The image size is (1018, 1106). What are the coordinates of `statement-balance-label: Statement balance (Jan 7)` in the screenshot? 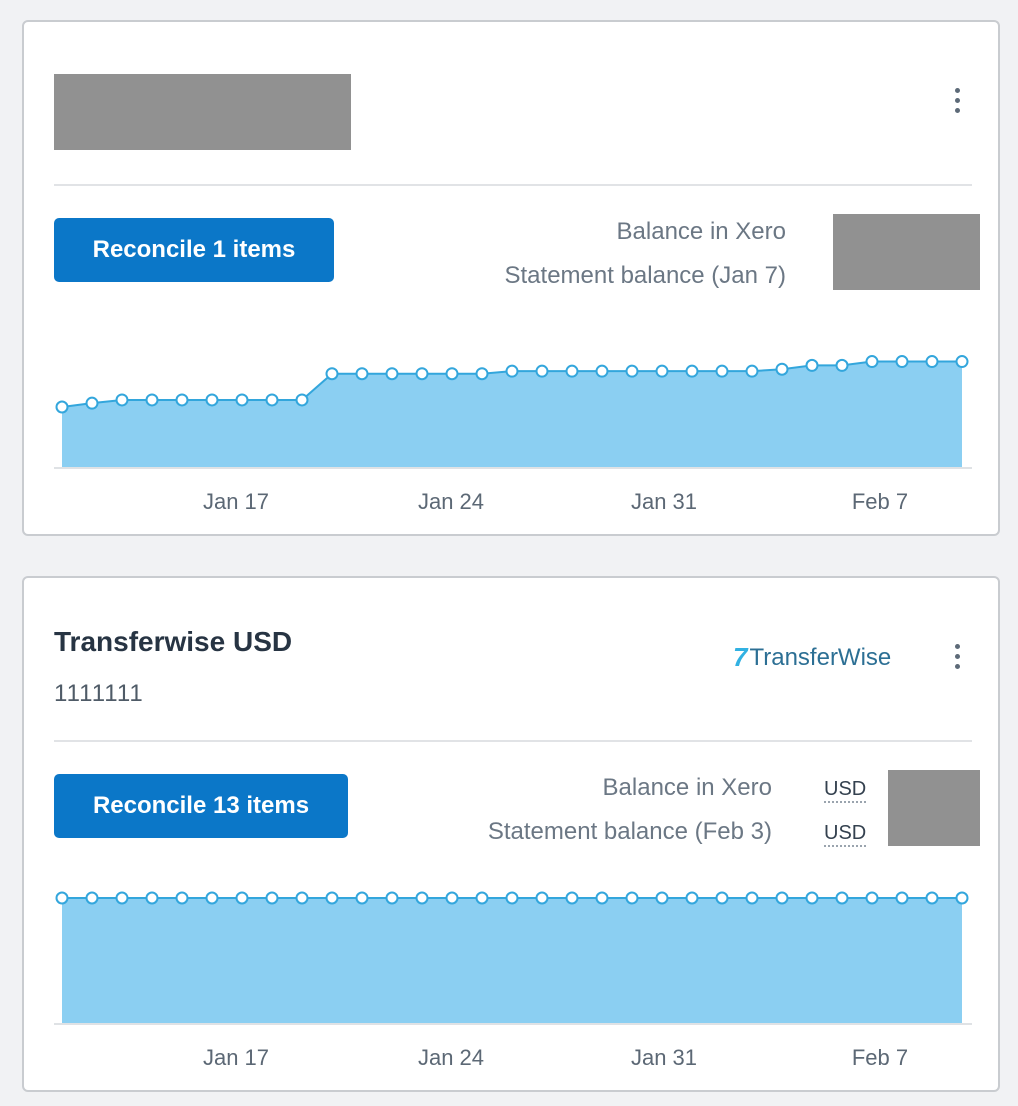 It's located at (645, 275).